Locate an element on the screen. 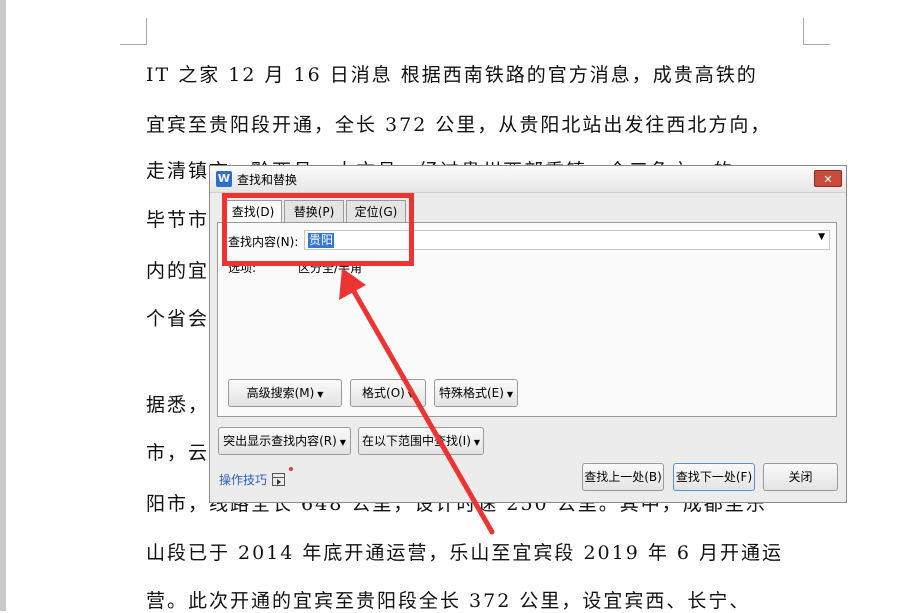 Image resolution: width=898 pixels, height=613 pixels. annotation-arrow is located at coordinates (417, 401).